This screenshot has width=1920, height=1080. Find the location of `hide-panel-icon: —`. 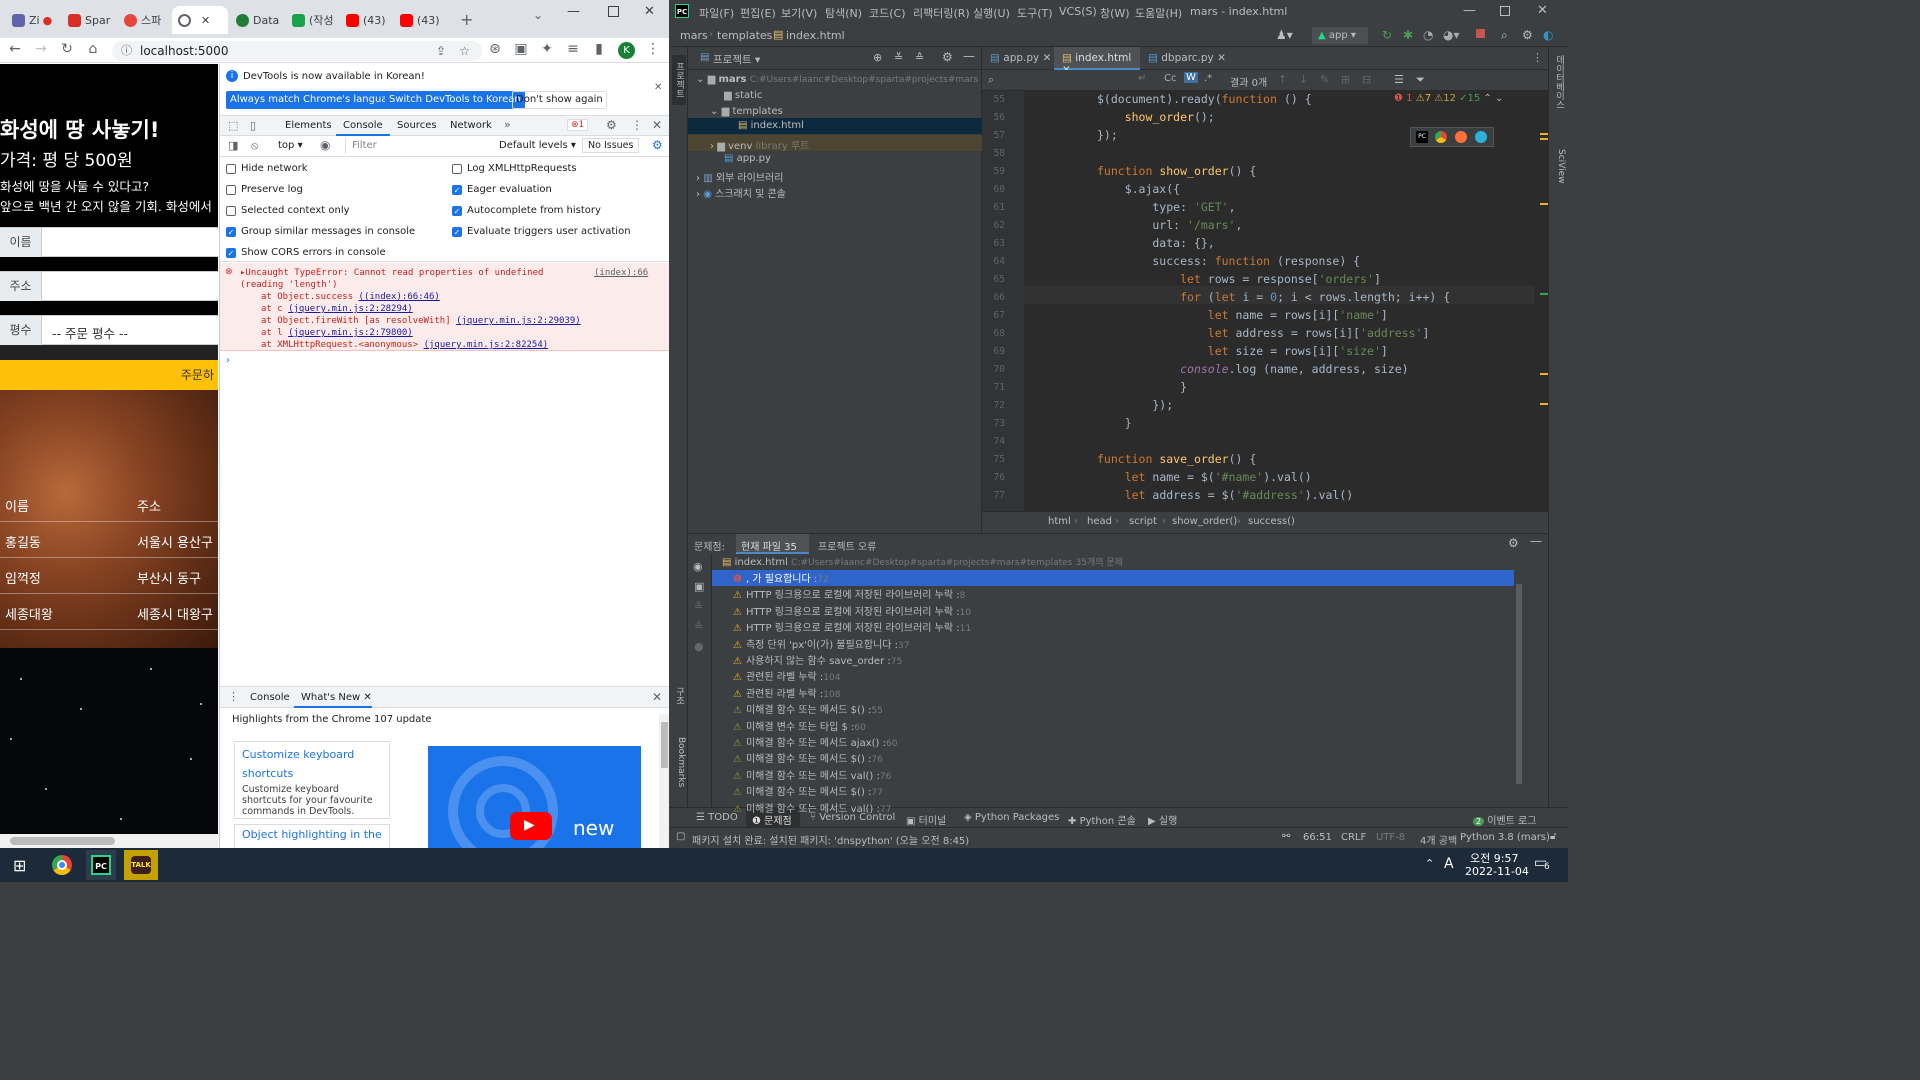

hide-panel-icon: — is located at coordinates (969, 56).